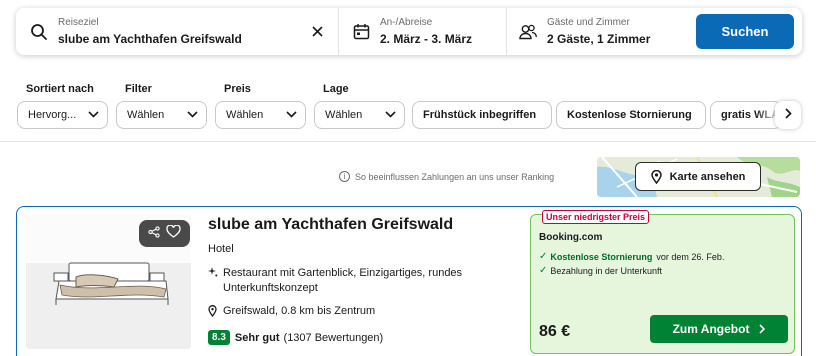  I want to click on hotel-name: slube am Yachthafen Greifswald, so click(330, 225).